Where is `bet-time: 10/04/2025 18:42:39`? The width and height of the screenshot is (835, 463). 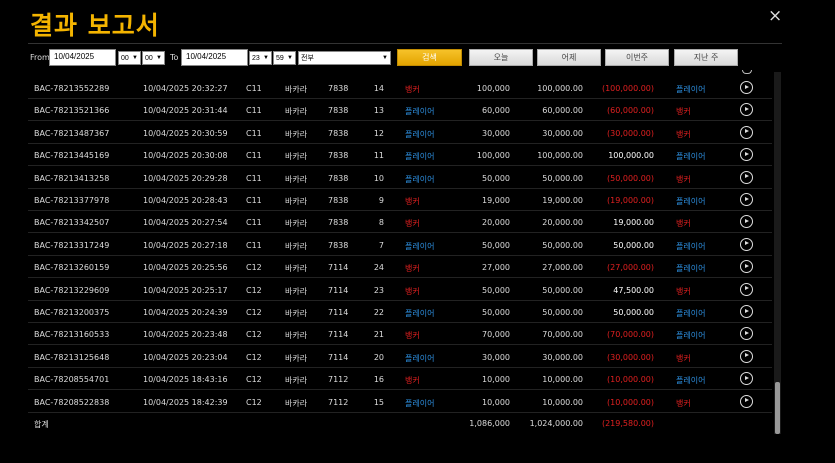 bet-time: 10/04/2025 18:42:39 is located at coordinates (185, 402).